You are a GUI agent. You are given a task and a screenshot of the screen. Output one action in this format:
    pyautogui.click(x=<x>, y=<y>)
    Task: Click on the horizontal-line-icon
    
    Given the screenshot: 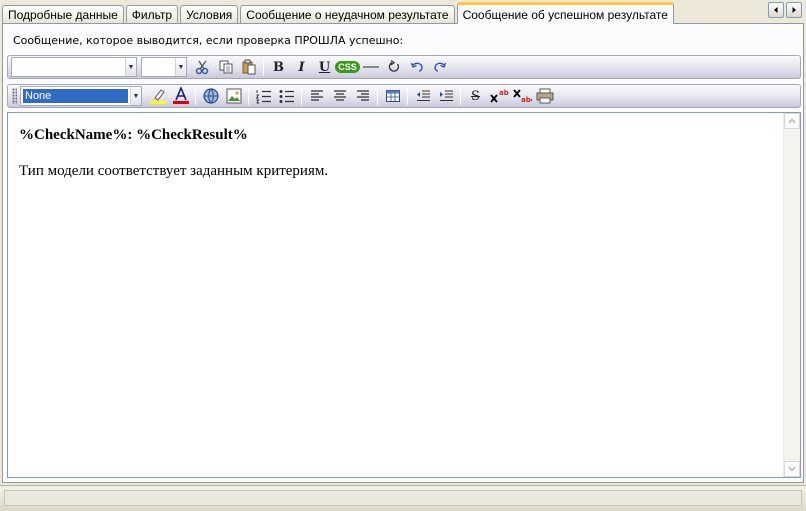 What is the action you would take?
    pyautogui.click(x=370, y=67)
    